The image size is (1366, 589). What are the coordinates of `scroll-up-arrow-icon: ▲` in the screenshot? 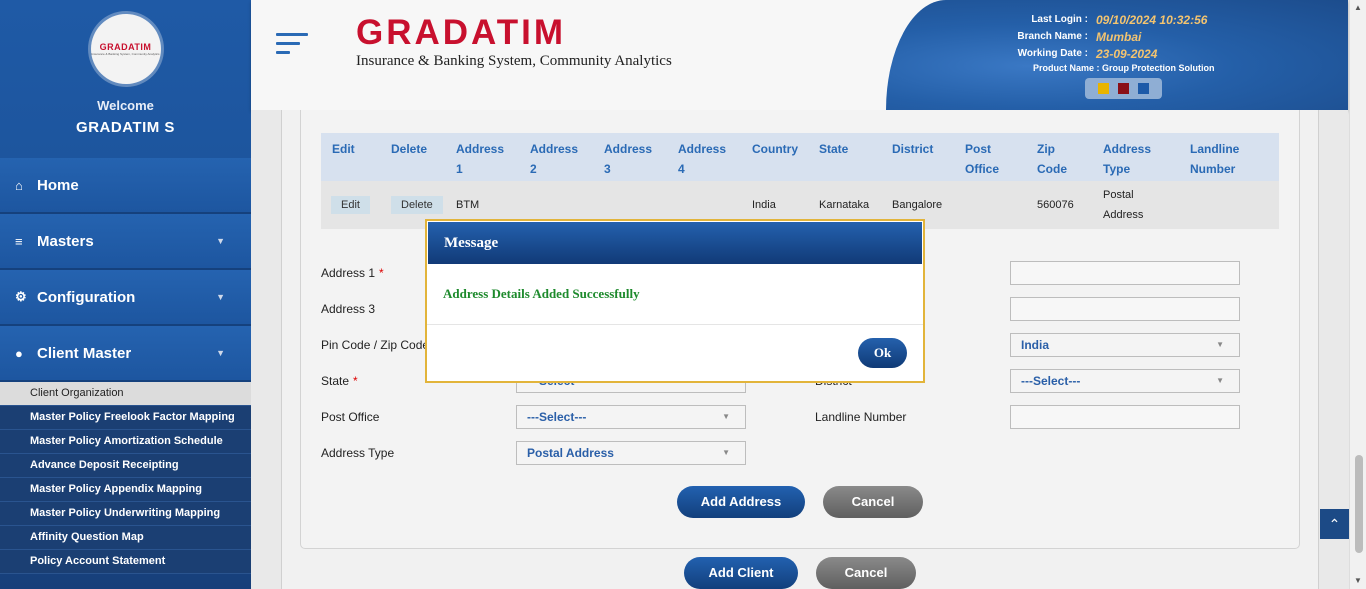 It's located at (1358, 7).